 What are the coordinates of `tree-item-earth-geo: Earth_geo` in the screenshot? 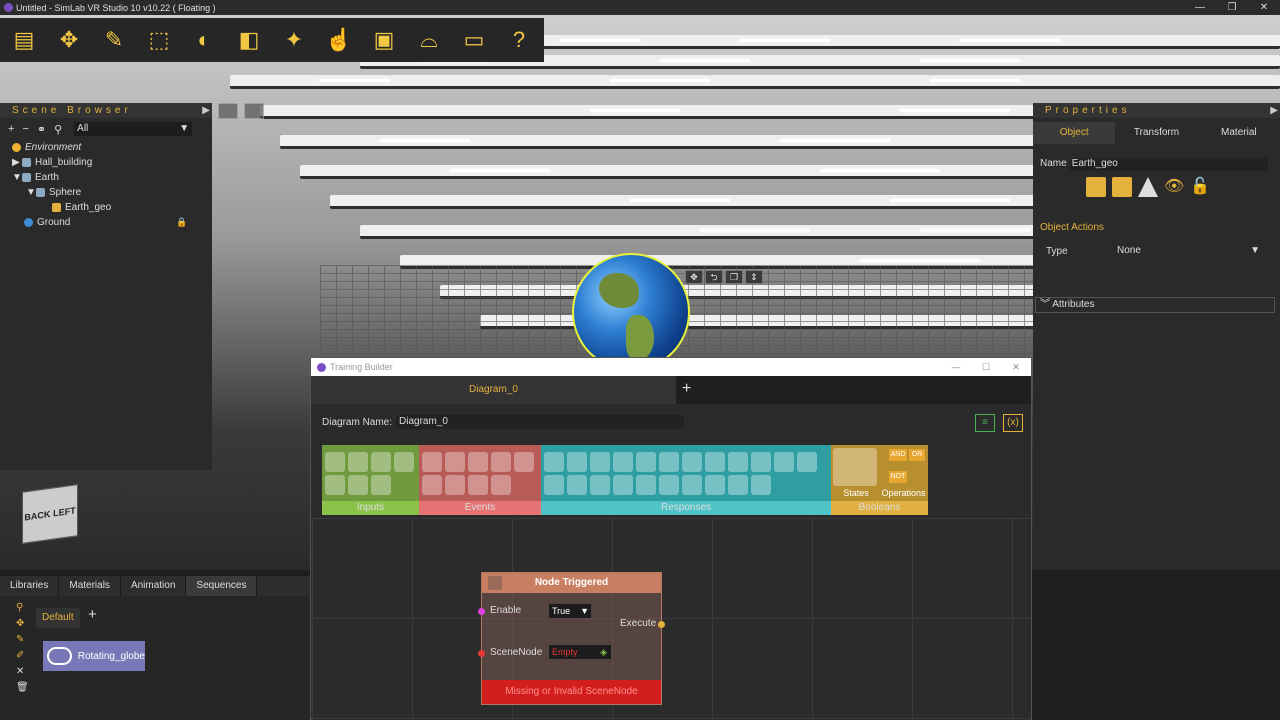 It's located at (106, 207).